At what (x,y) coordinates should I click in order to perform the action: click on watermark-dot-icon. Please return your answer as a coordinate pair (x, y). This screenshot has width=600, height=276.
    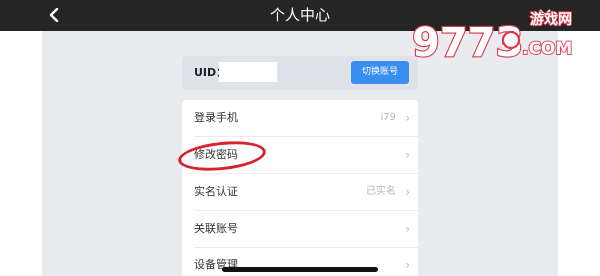
    Looking at the image, I should click on (511, 40).